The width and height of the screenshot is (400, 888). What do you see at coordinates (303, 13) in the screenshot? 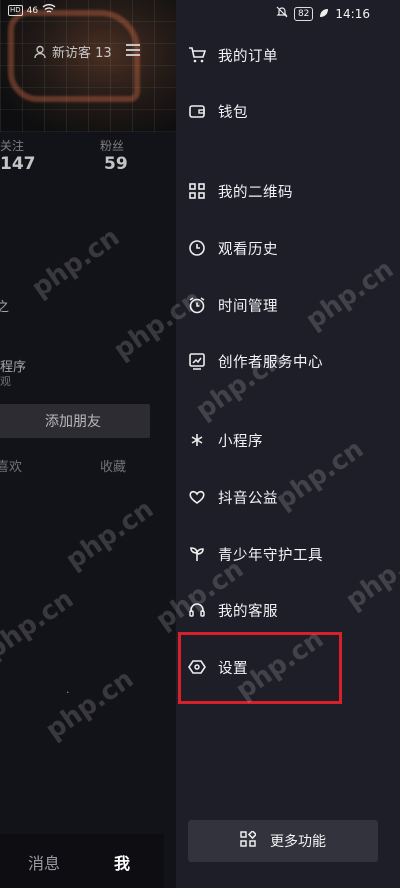
I see `battery-level: 82` at bounding box center [303, 13].